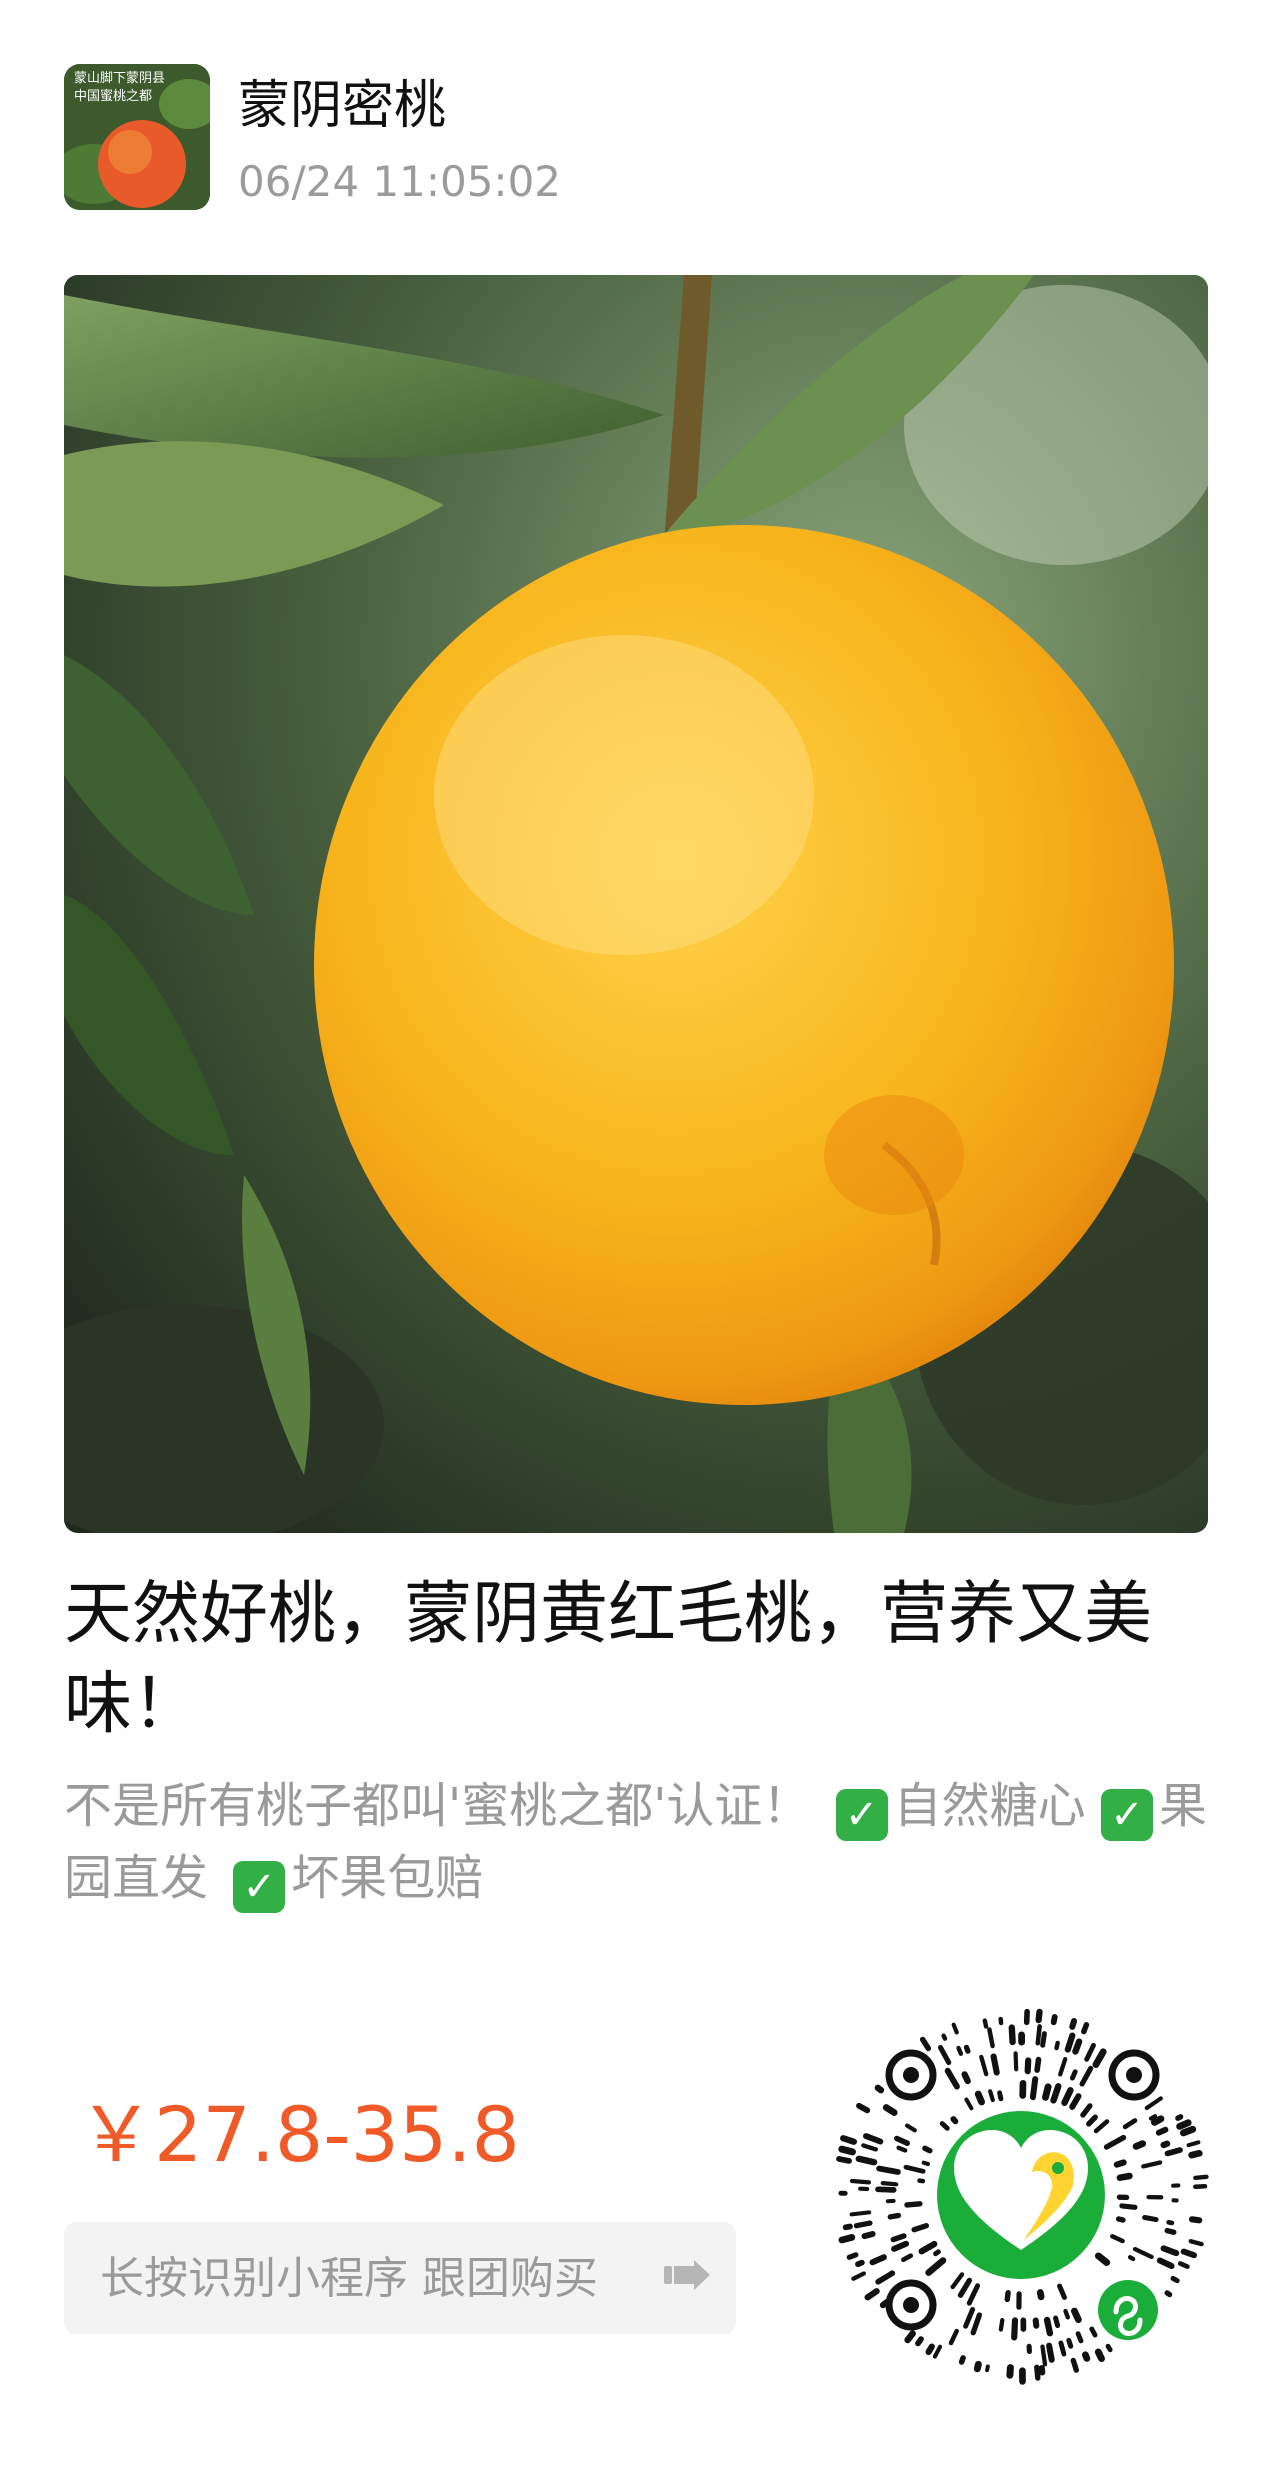  What do you see at coordinates (113, 95) in the screenshot?
I see `avatar-caption-2: 中国蜜桃之都` at bounding box center [113, 95].